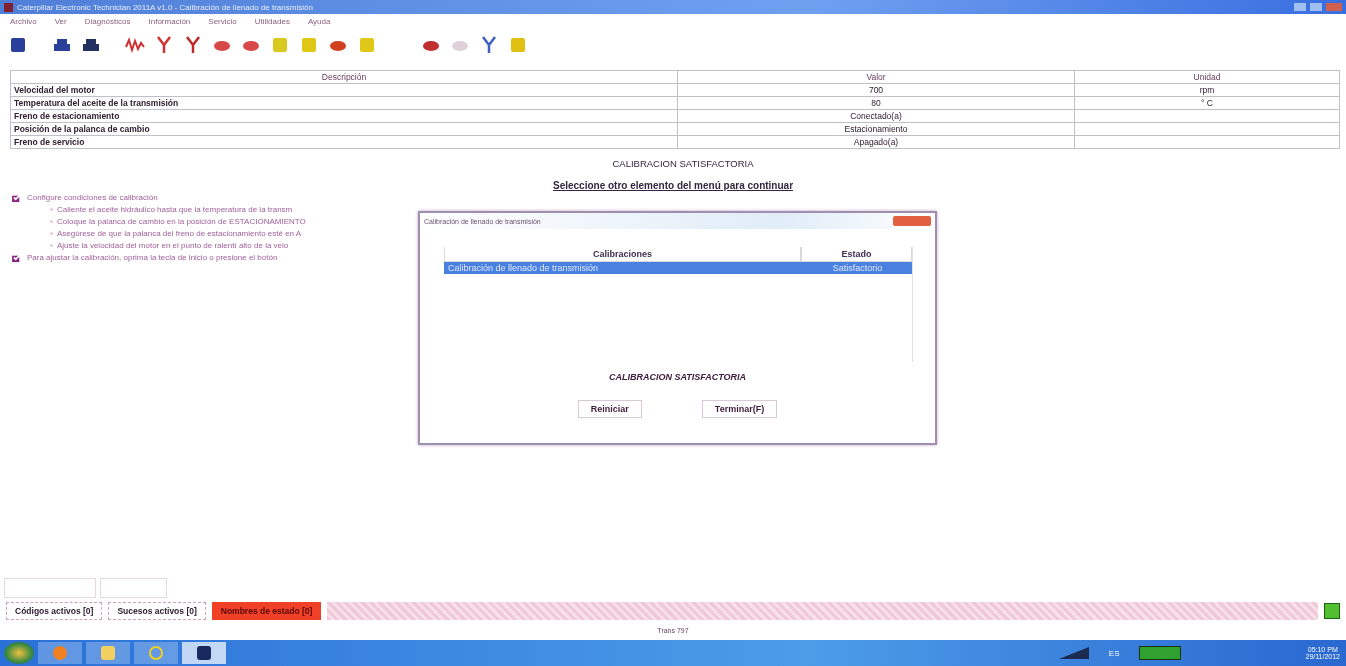 The image size is (1346, 666). What do you see at coordinates (876, 116) in the screenshot?
I see `table-cell: Conectado(a)` at bounding box center [876, 116].